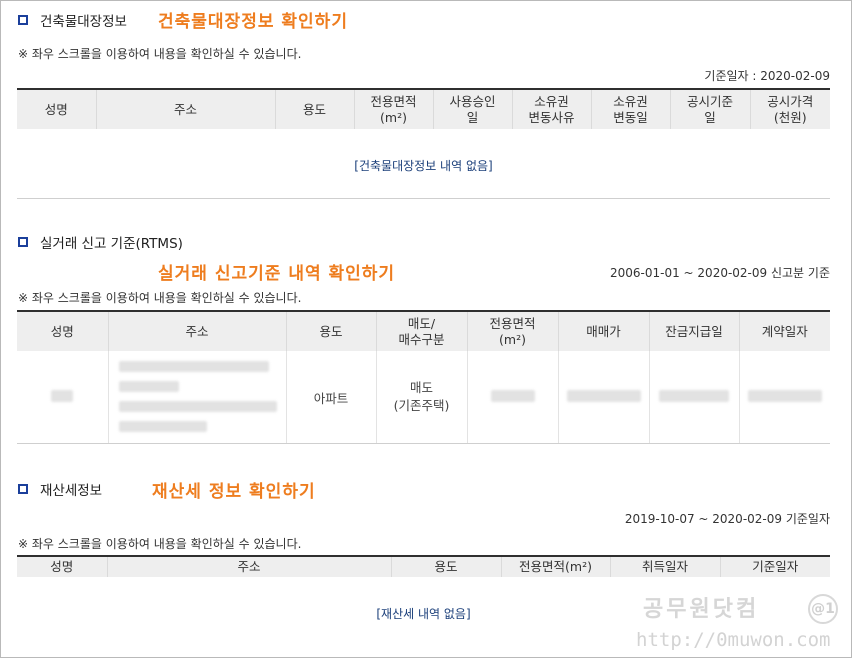  What do you see at coordinates (767, 76) in the screenshot?
I see `reference-date: 기준일자 : 2020-02-09` at bounding box center [767, 76].